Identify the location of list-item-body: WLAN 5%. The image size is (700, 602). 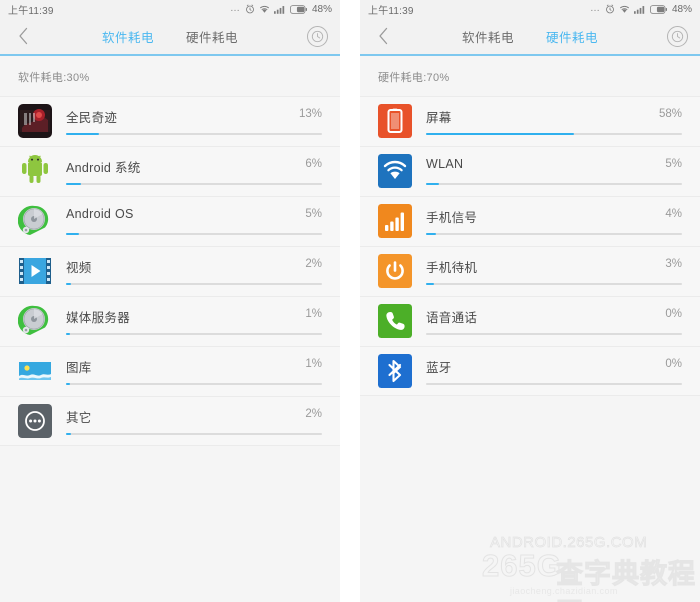
(554, 171).